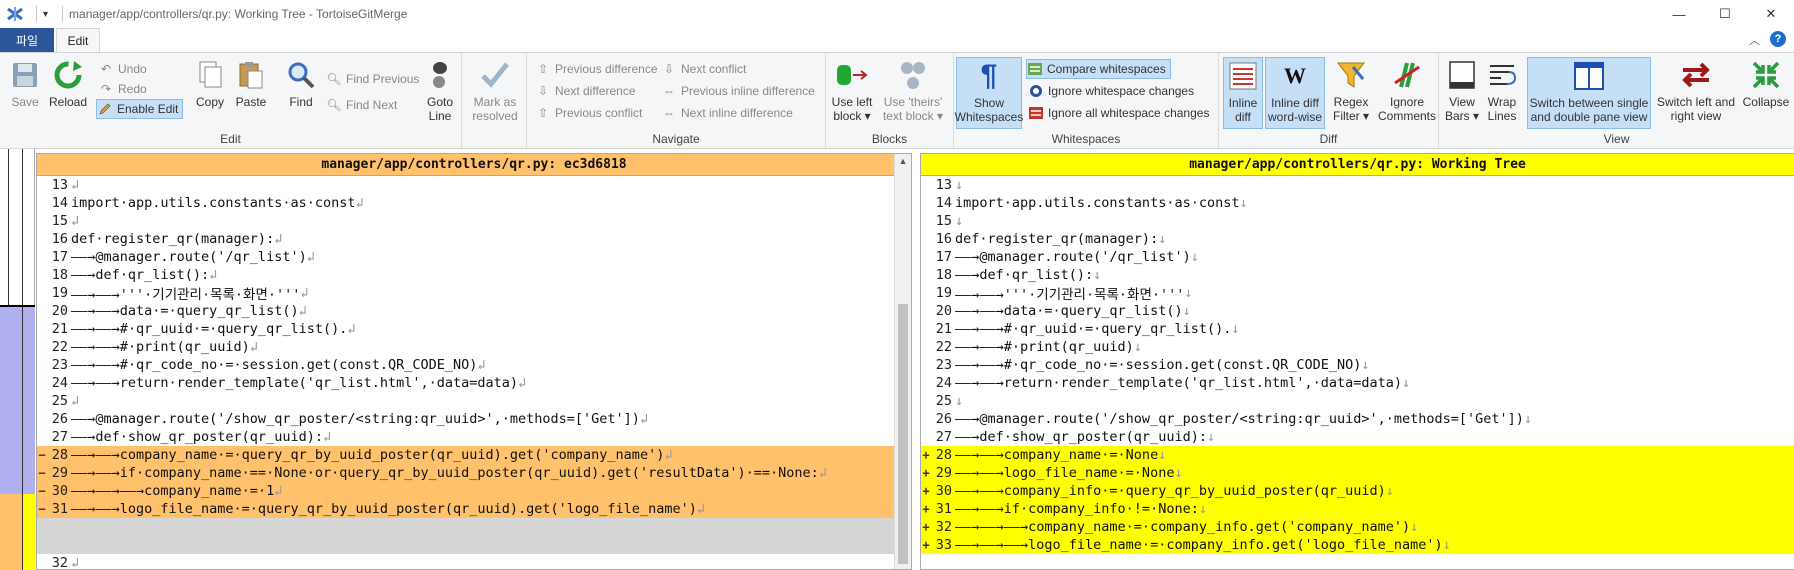  What do you see at coordinates (1357, 401) in the screenshot?
I see `code-line: 25 ↓` at bounding box center [1357, 401].